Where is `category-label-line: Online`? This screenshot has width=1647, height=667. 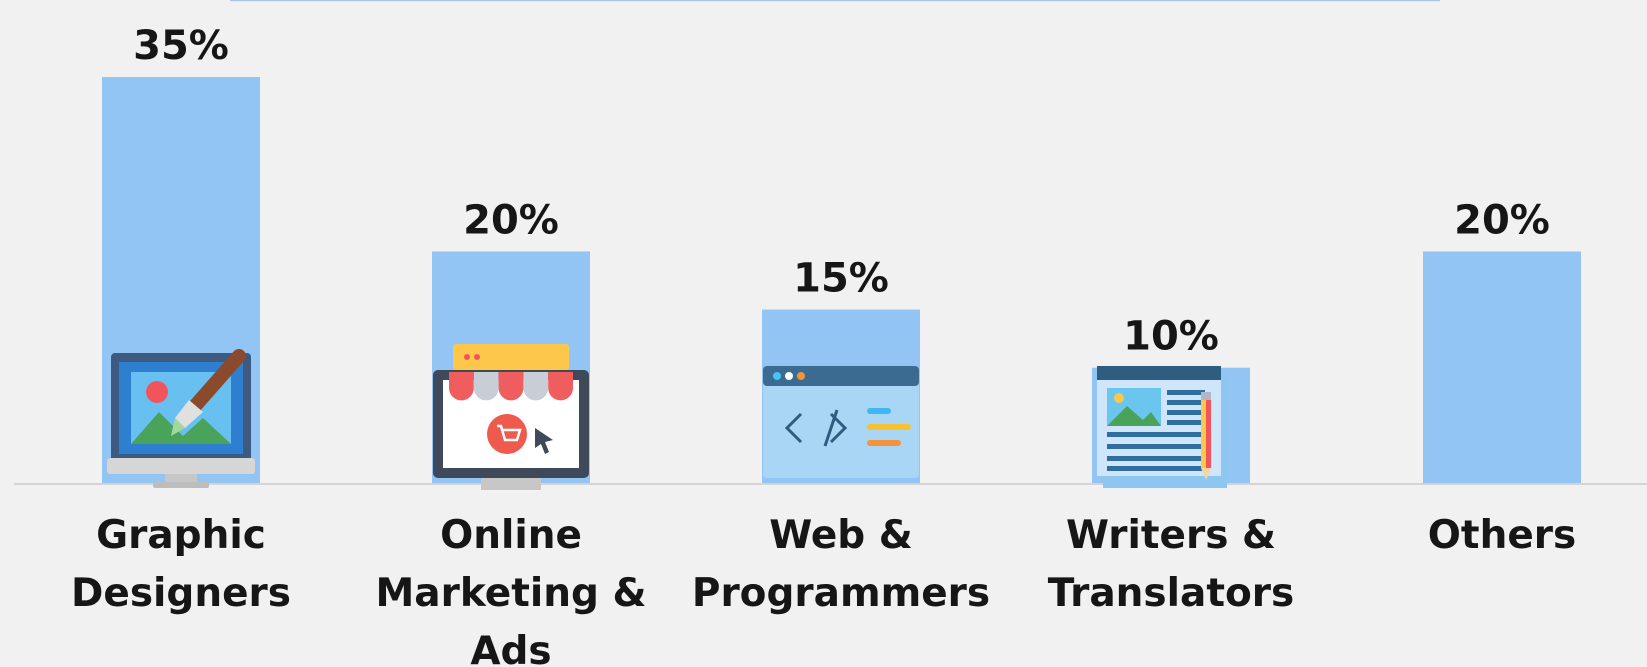 category-label-line: Online is located at coordinates (511, 535).